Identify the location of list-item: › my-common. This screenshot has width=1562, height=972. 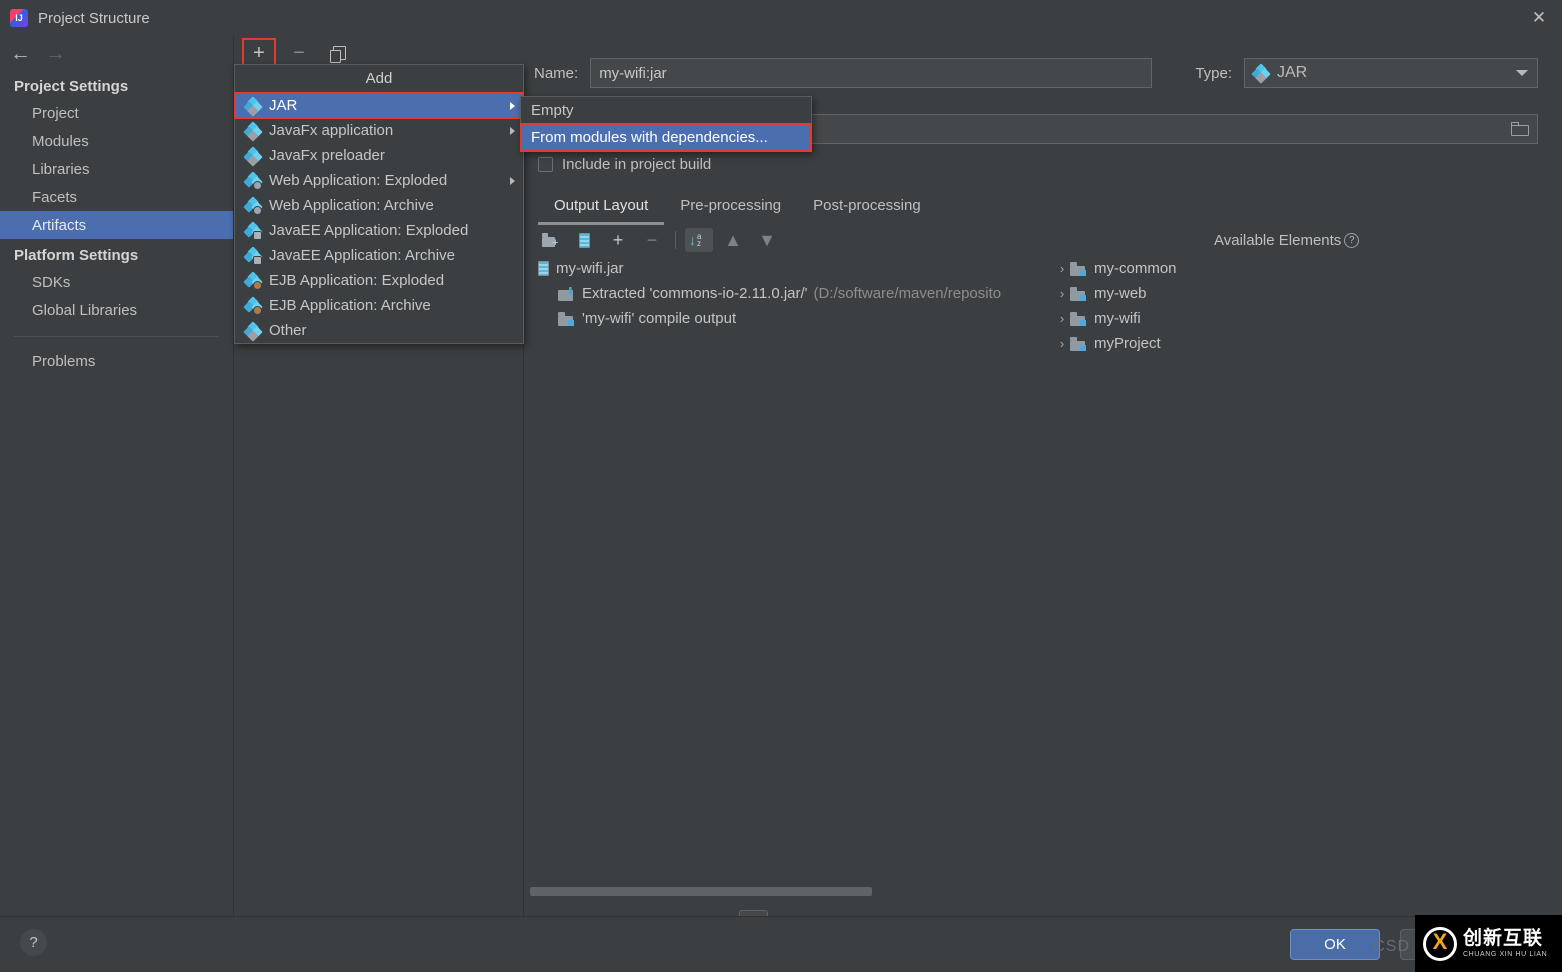
(1306, 268).